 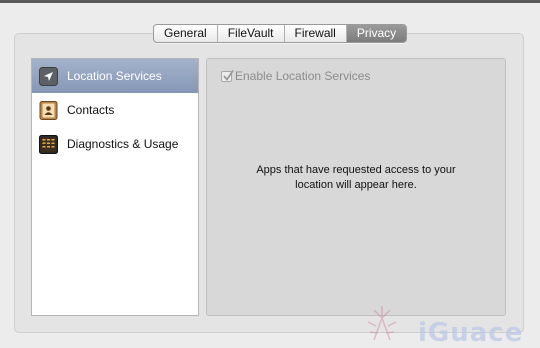 I want to click on empty-apps-message-line2: location will appear here., so click(x=356, y=185).